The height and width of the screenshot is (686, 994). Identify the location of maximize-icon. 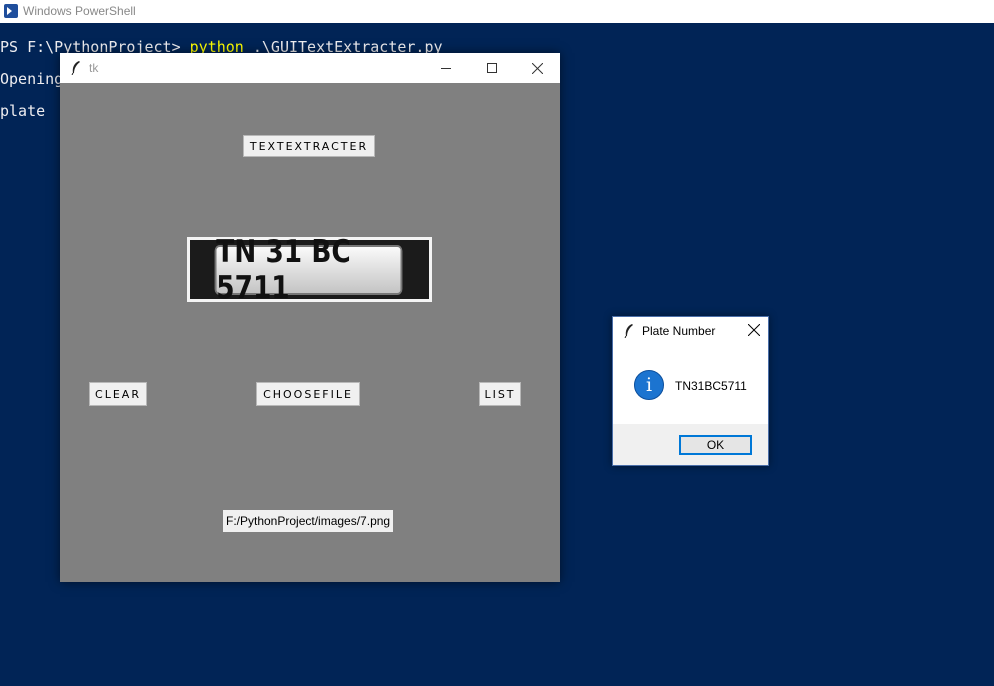
(492, 68).